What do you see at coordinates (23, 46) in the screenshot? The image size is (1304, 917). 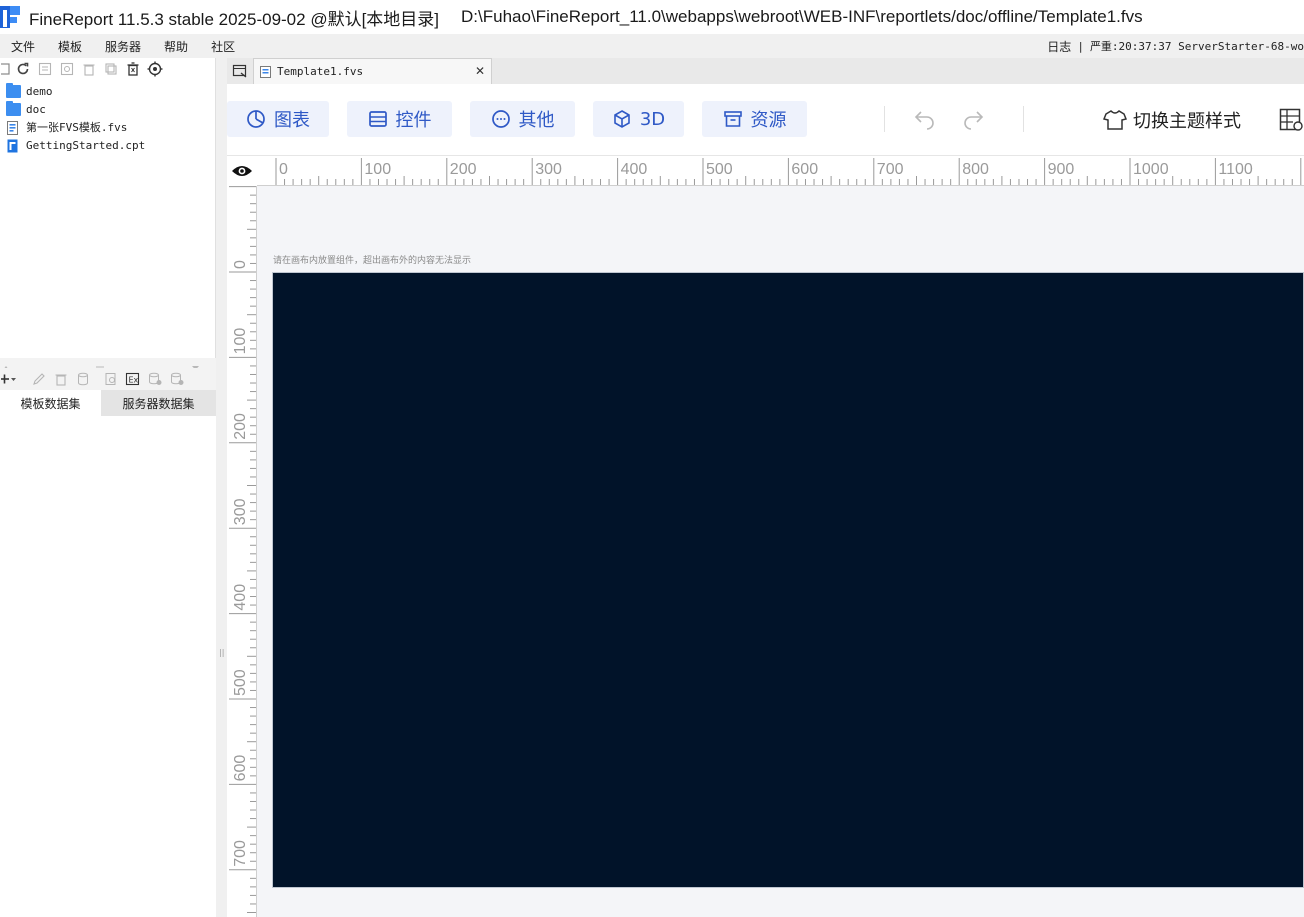 I see `menu-file: 文件` at bounding box center [23, 46].